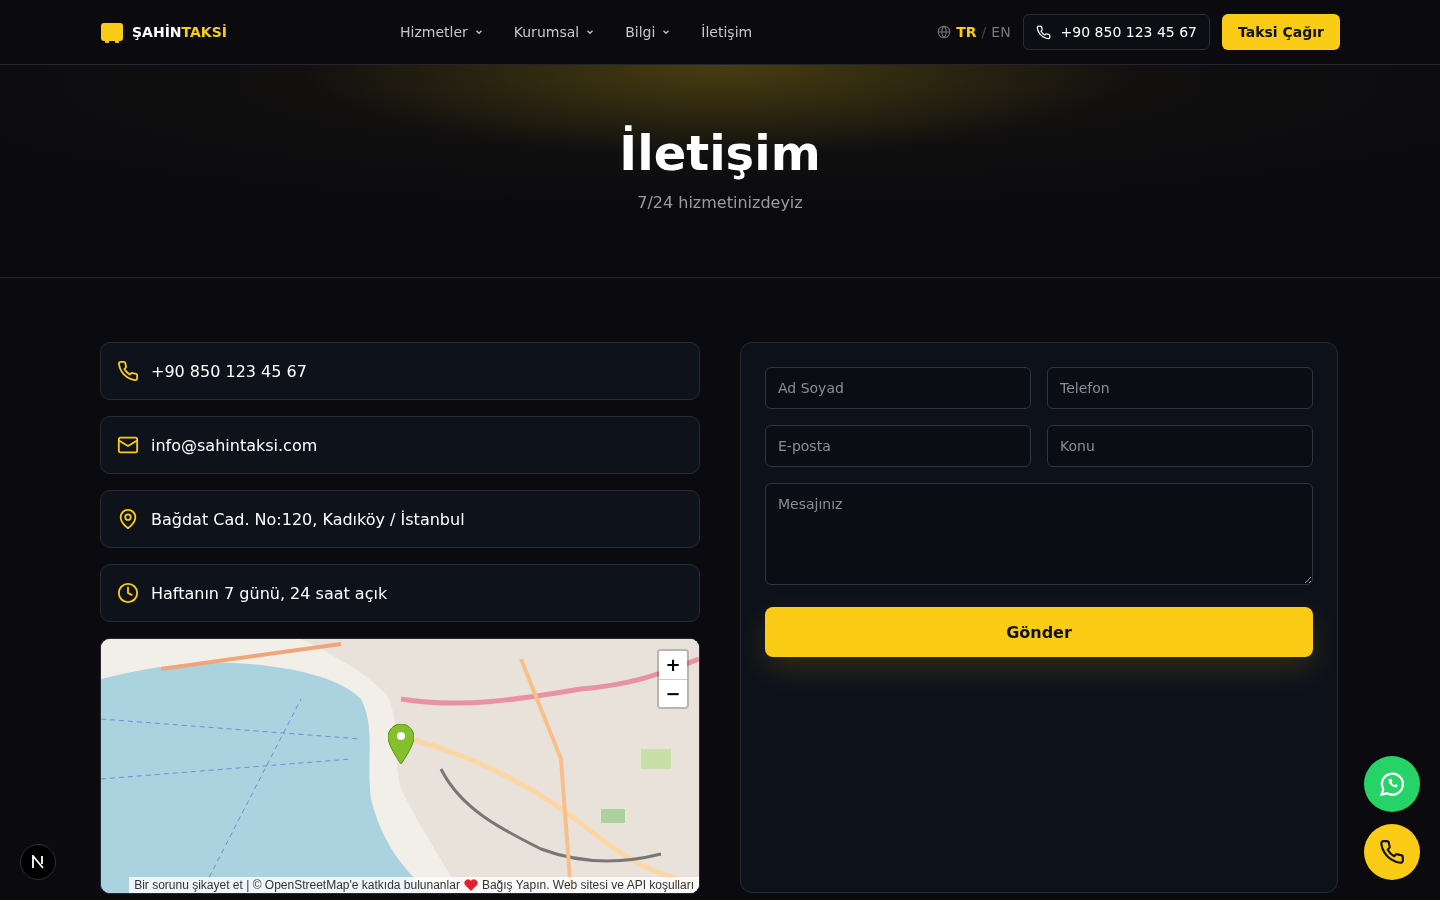 The height and width of the screenshot is (900, 1440). I want to click on nav-link: Kurumsal, so click(554, 32).